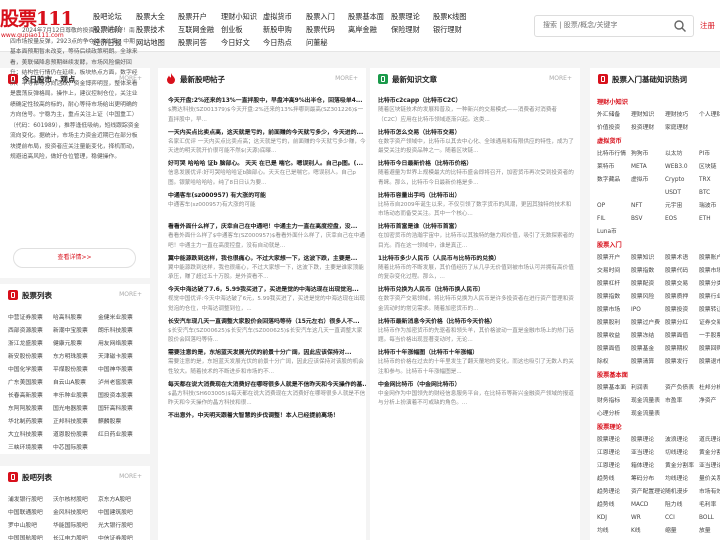  I want to click on post-title: 比特币怎么交易（比特币交易）, so click(476, 133).